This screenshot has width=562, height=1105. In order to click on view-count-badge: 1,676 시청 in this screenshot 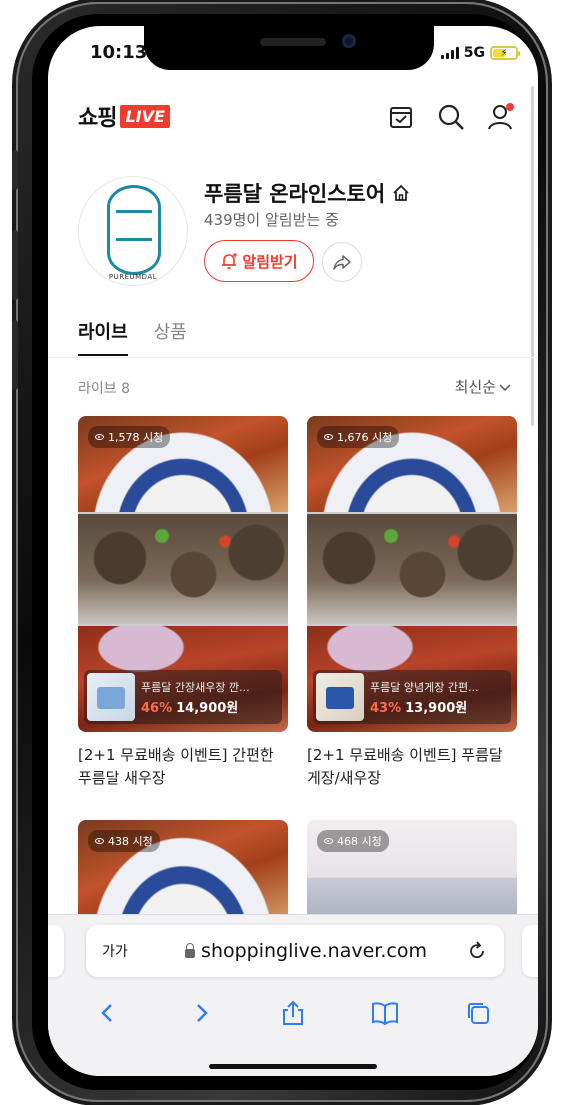, I will do `click(358, 437)`.